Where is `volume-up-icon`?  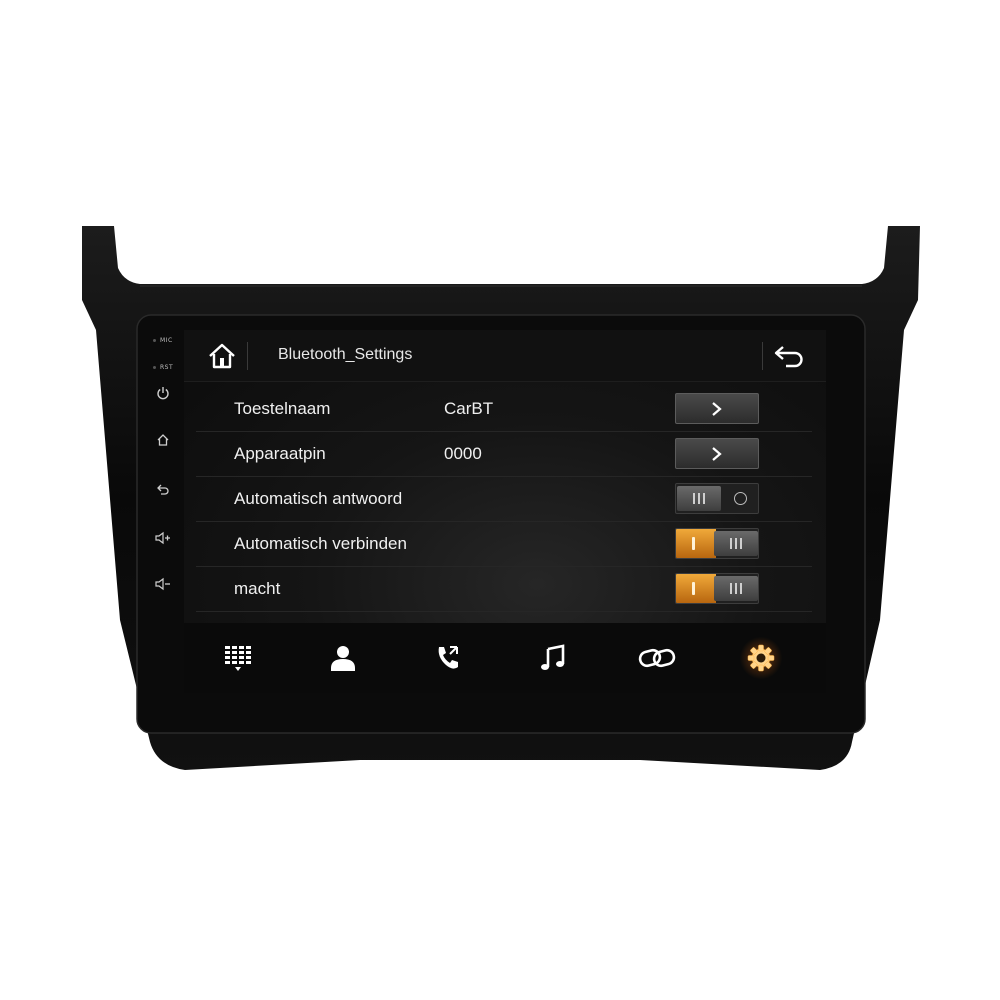
volume-up-icon is located at coordinates (162, 538).